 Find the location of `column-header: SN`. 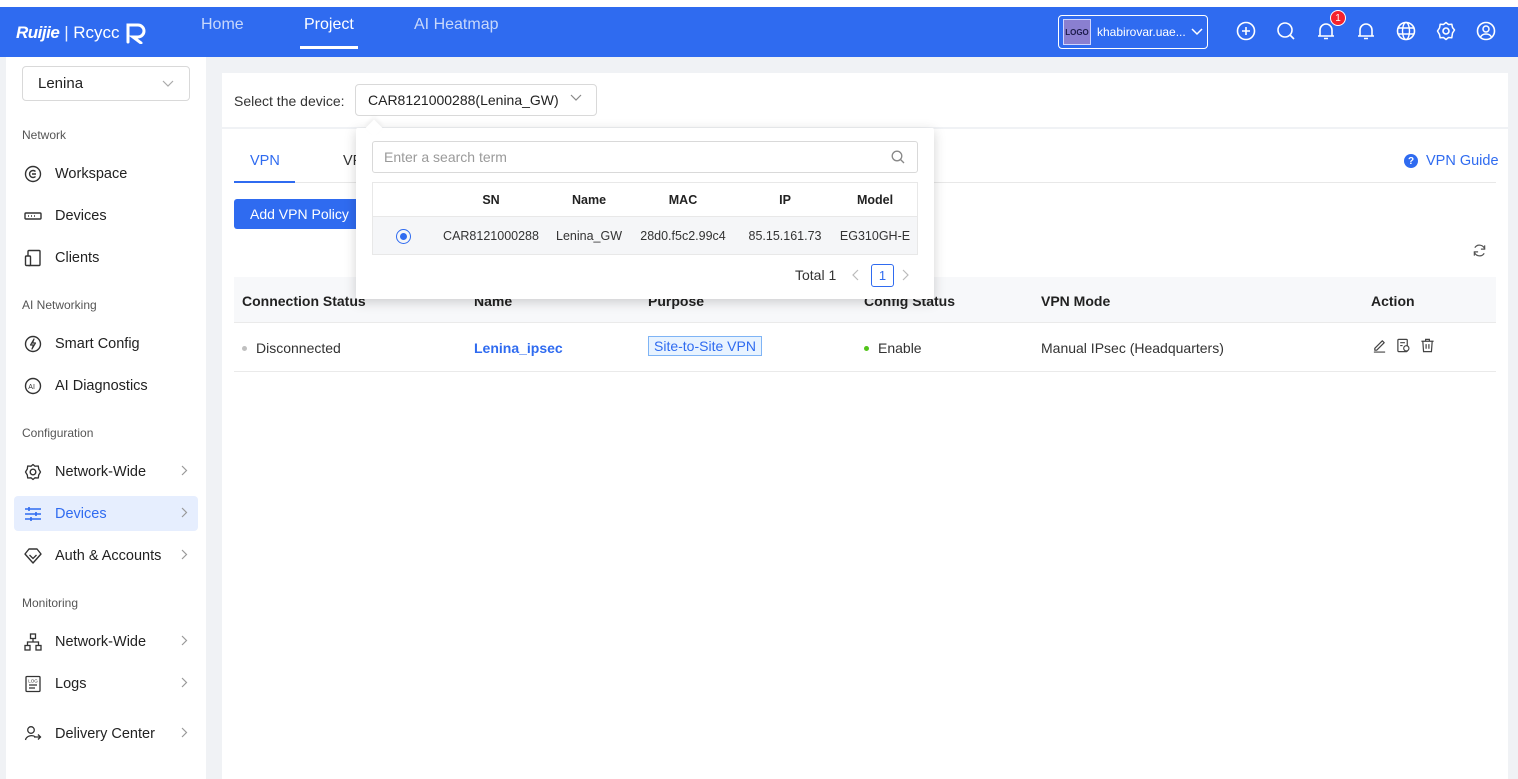

column-header: SN is located at coordinates (491, 200).